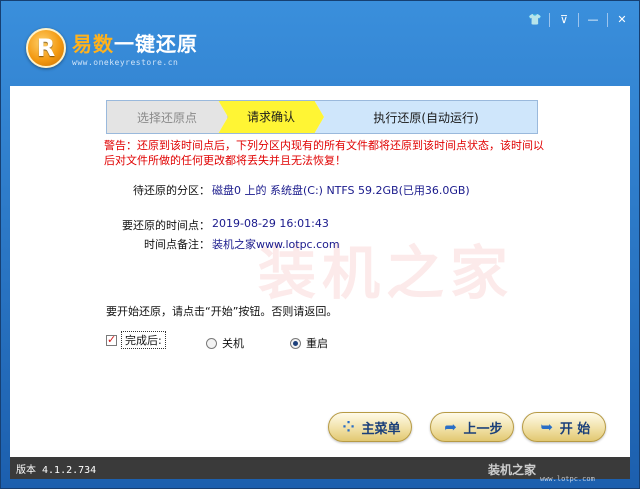 This screenshot has height=489, width=640. Describe the element at coordinates (535, 20) in the screenshot. I see `skin-icon: 👕` at that location.